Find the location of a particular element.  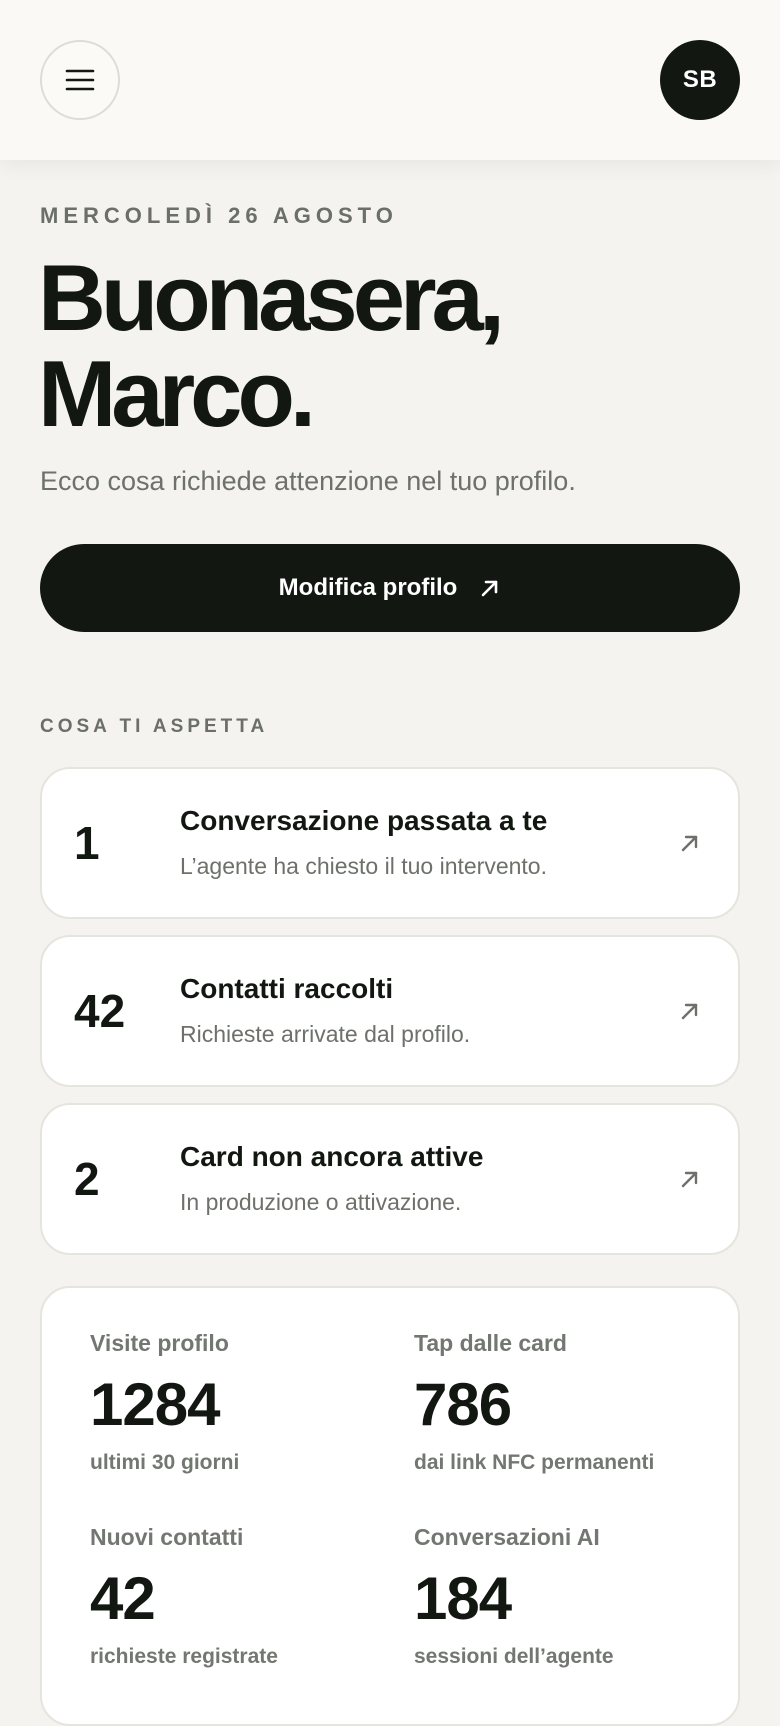

current-date: MERCOLEDÌ 26 AGOSTO is located at coordinates (219, 215).